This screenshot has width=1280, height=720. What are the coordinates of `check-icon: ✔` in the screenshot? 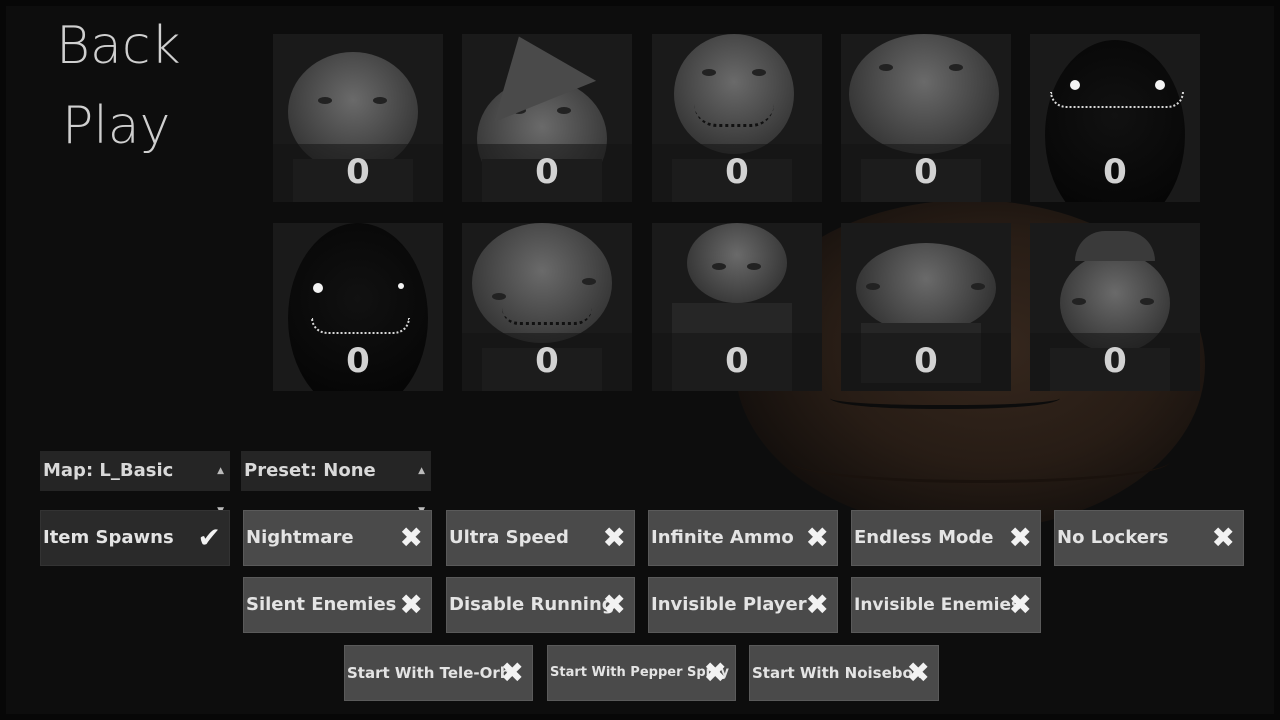 It's located at (209, 537).